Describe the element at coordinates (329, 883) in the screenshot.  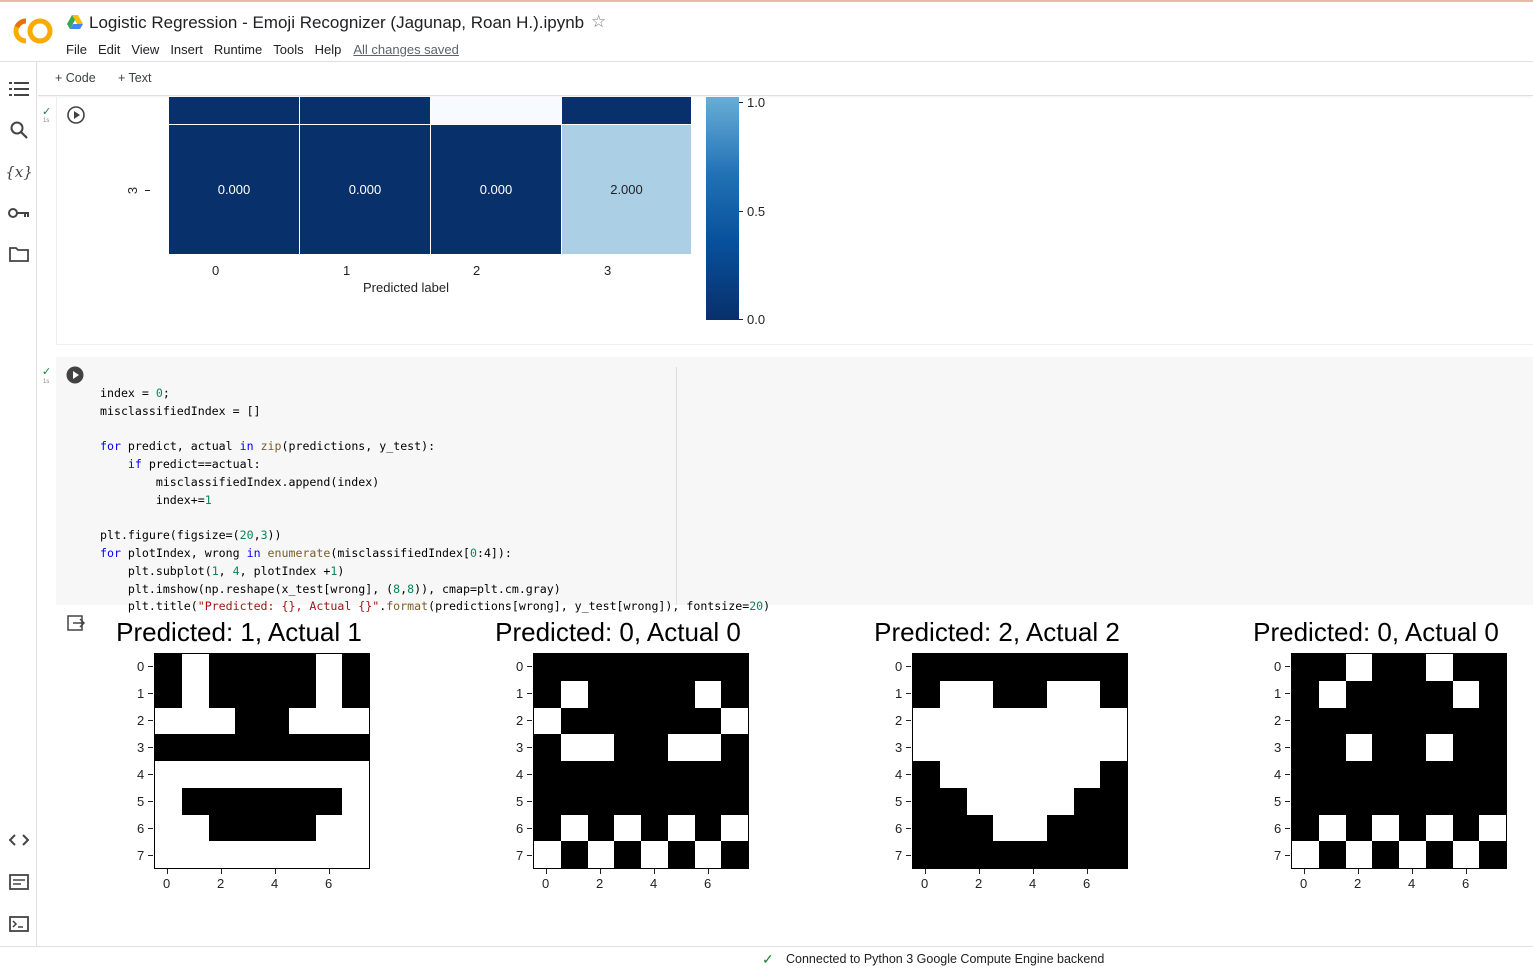
I see `x-tick-label: 6` at that location.